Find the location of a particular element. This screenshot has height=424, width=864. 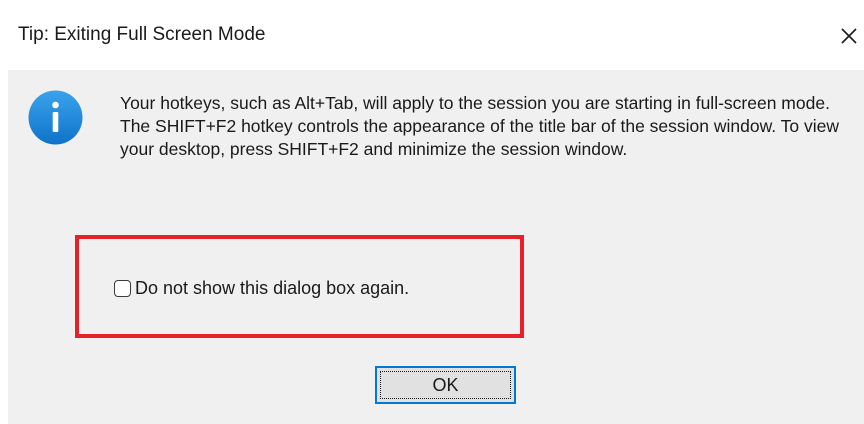

info-icon is located at coordinates (55, 117).